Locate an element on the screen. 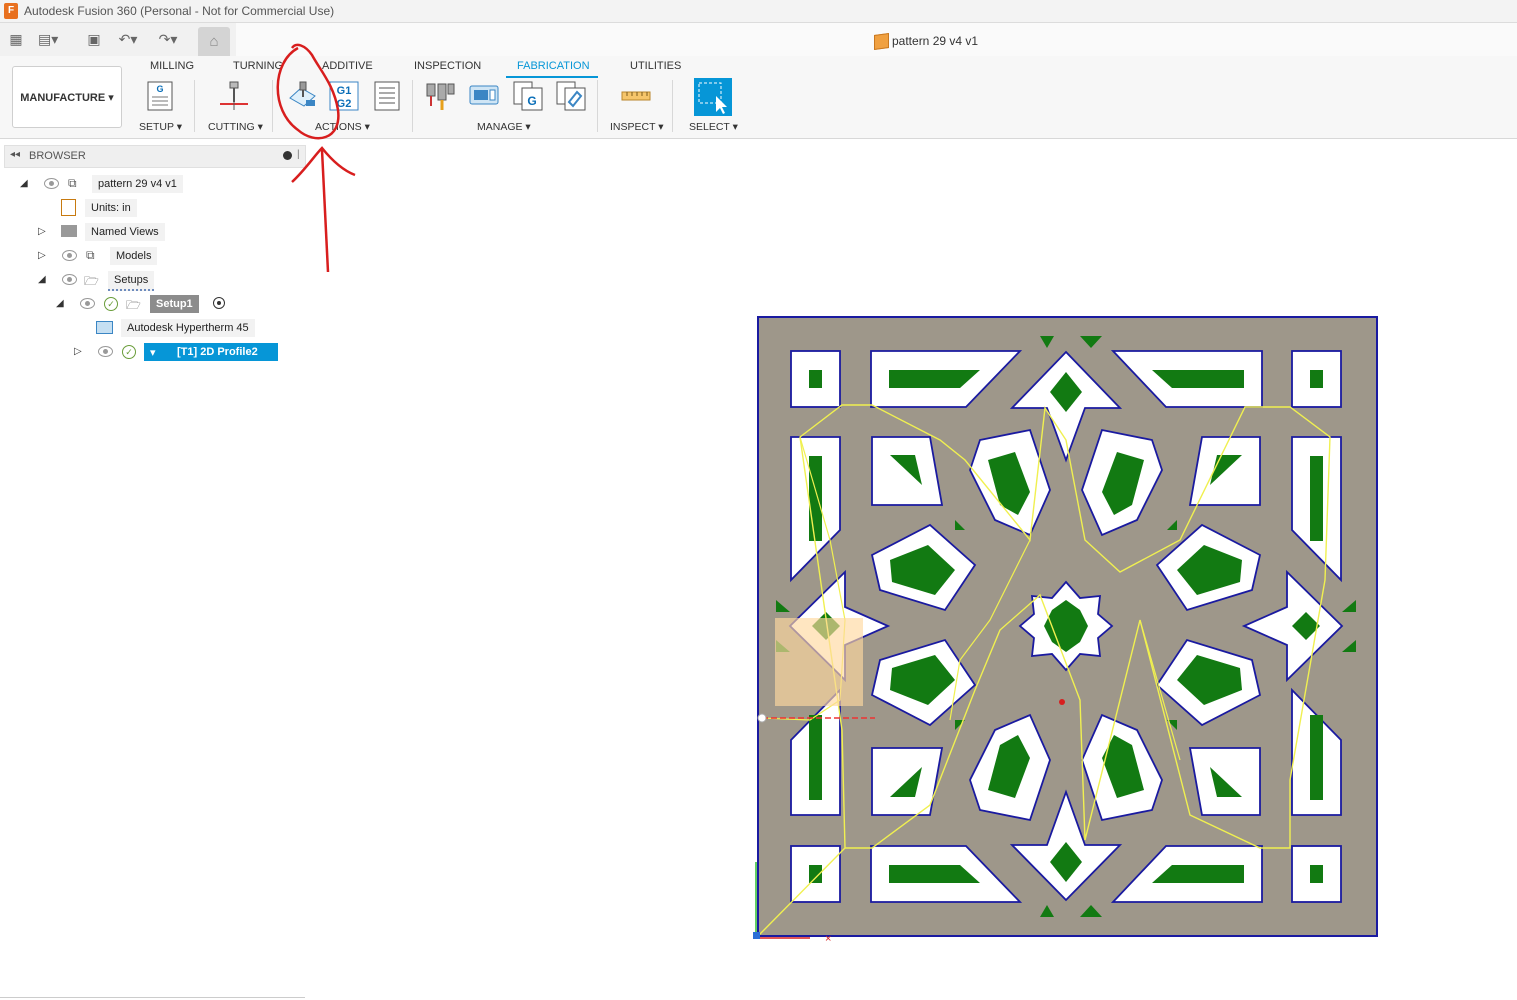  tab-inspection: INSPECTION is located at coordinates (447, 66).